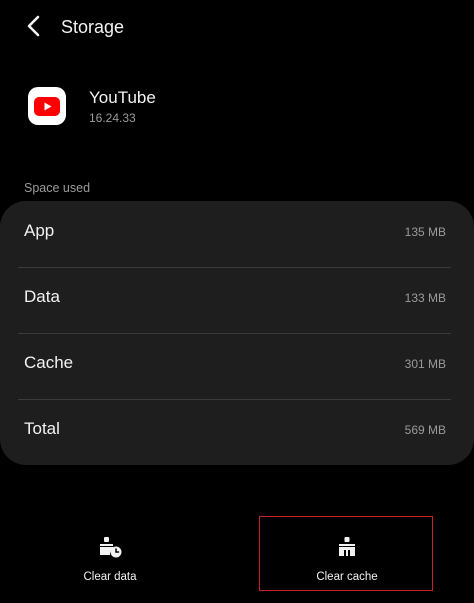 This screenshot has width=474, height=603. I want to click on clear-data-button: Clear data, so click(110, 555).